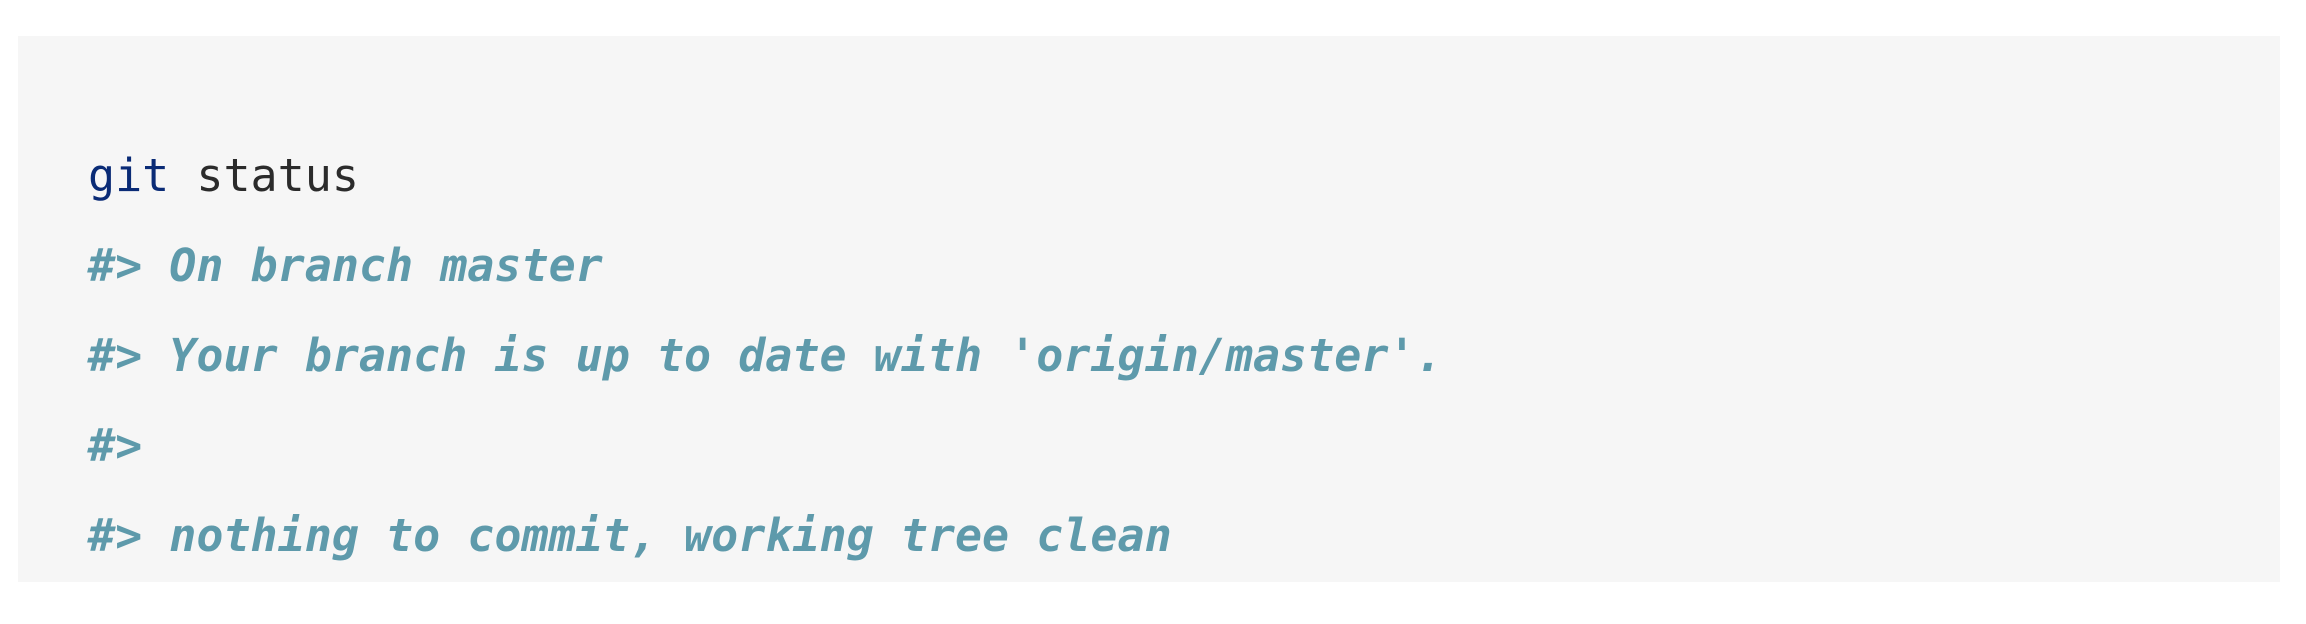 Image resolution: width=2306 pixels, height=624 pixels. What do you see at coordinates (630, 535) in the screenshot?
I see `output-line: #> nothing to commit, working tree clean` at bounding box center [630, 535].